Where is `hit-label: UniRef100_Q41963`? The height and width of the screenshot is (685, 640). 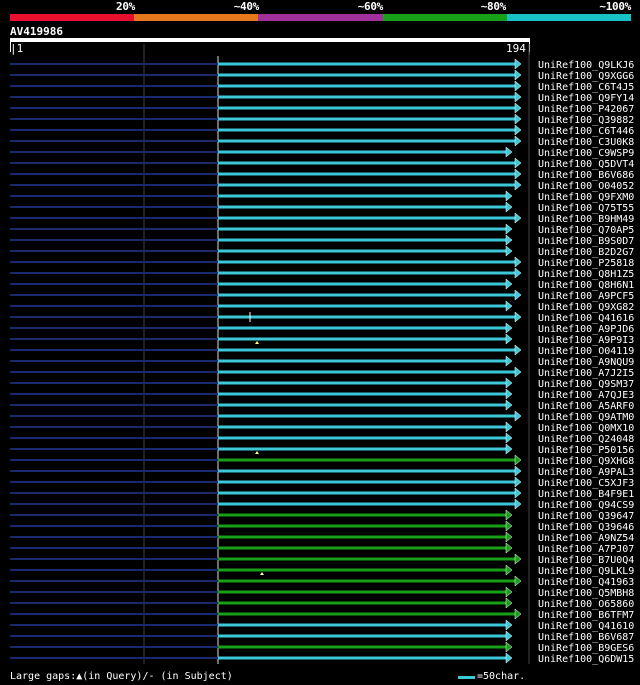
hit-label: UniRef100_Q41963 is located at coordinates (586, 582).